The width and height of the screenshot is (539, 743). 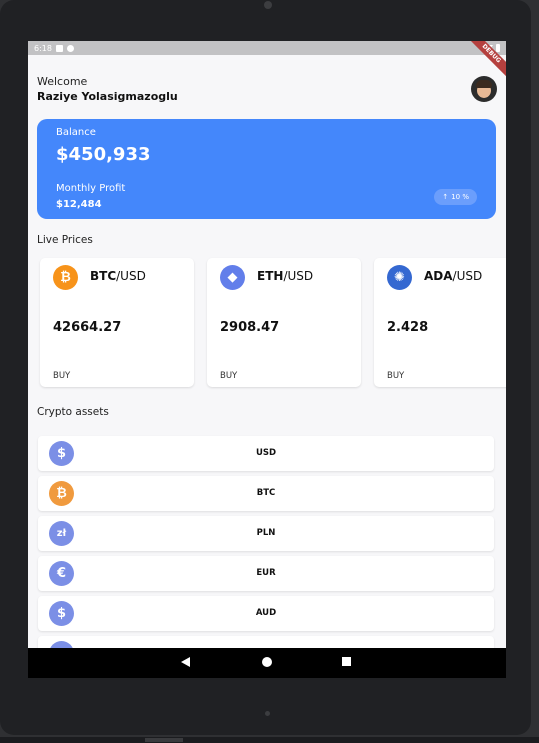 I want to click on monthly-profit-label: Monthly Profit, so click(x=91, y=188).